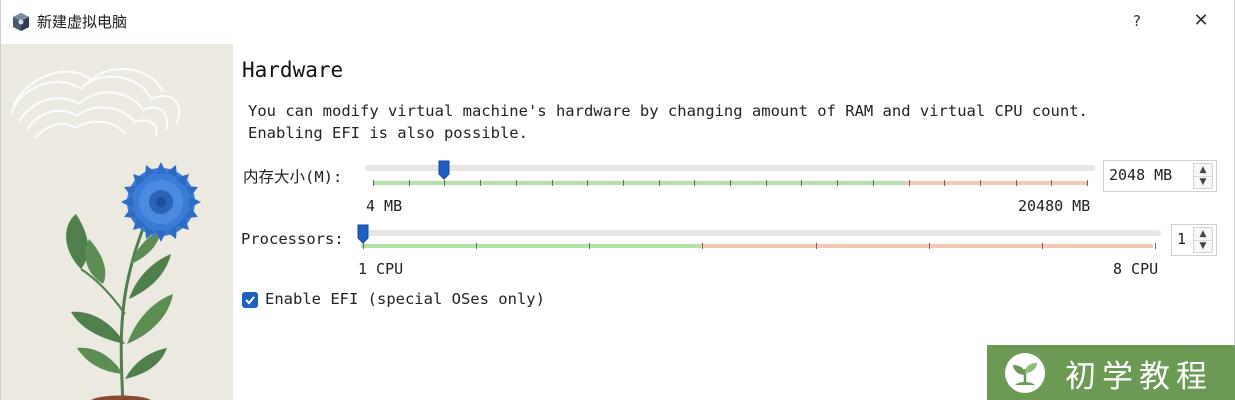 The width and height of the screenshot is (1235, 400). What do you see at coordinates (384, 206) in the screenshot?
I see `memory-min-label: 4 MB` at bounding box center [384, 206].